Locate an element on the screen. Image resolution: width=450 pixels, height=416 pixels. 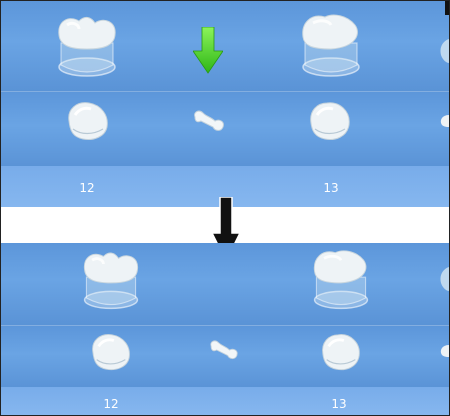
green-down-arrow-icon is located at coordinates (208, 50).